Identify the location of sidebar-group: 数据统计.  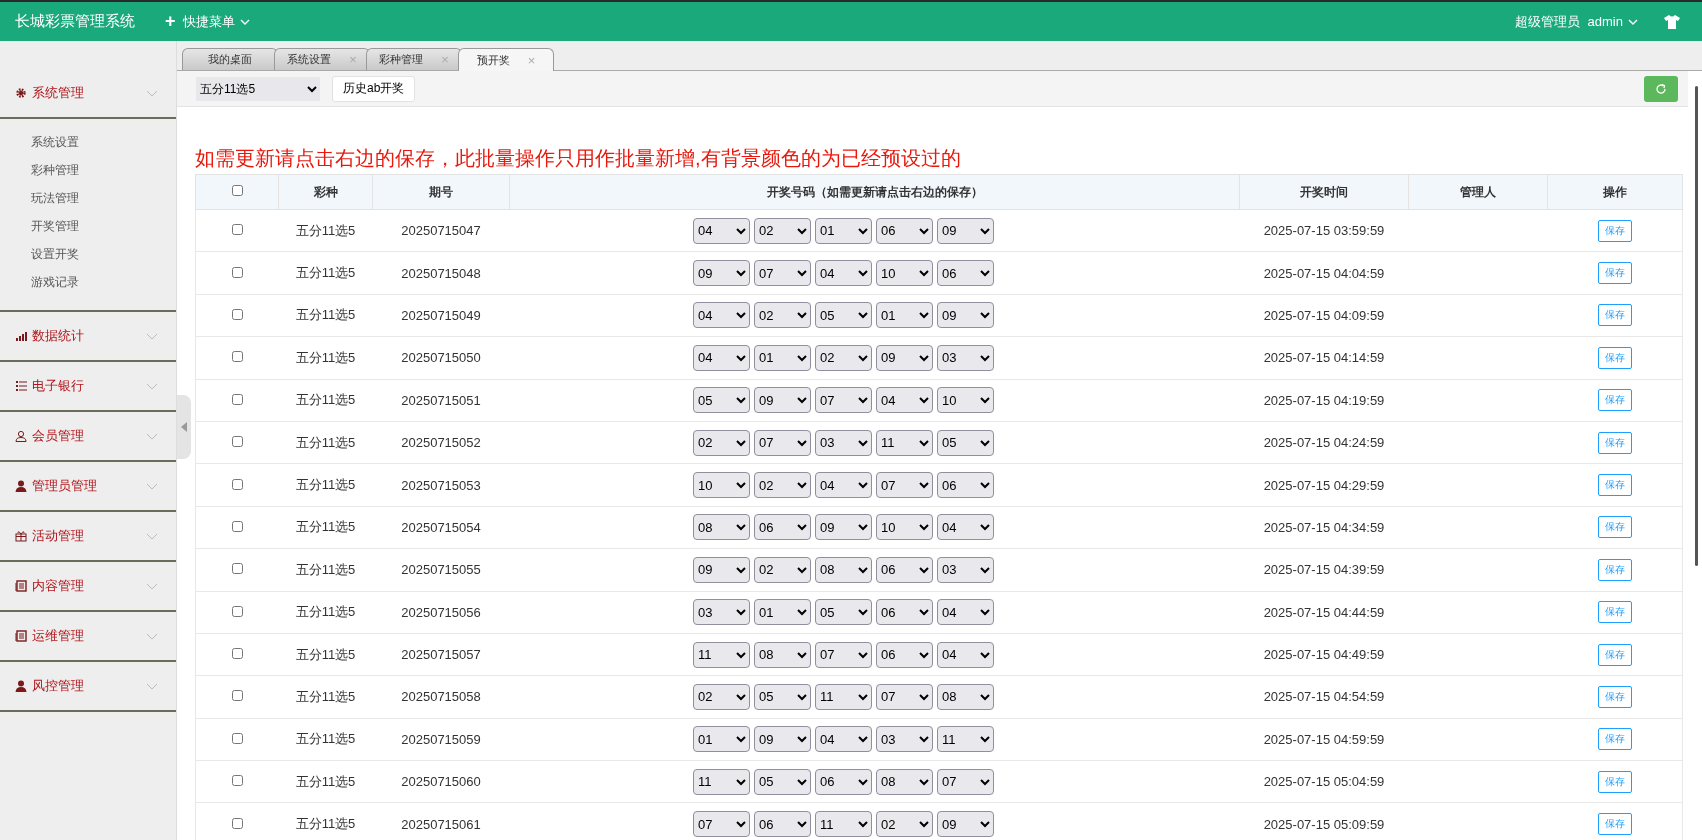
(88, 336).